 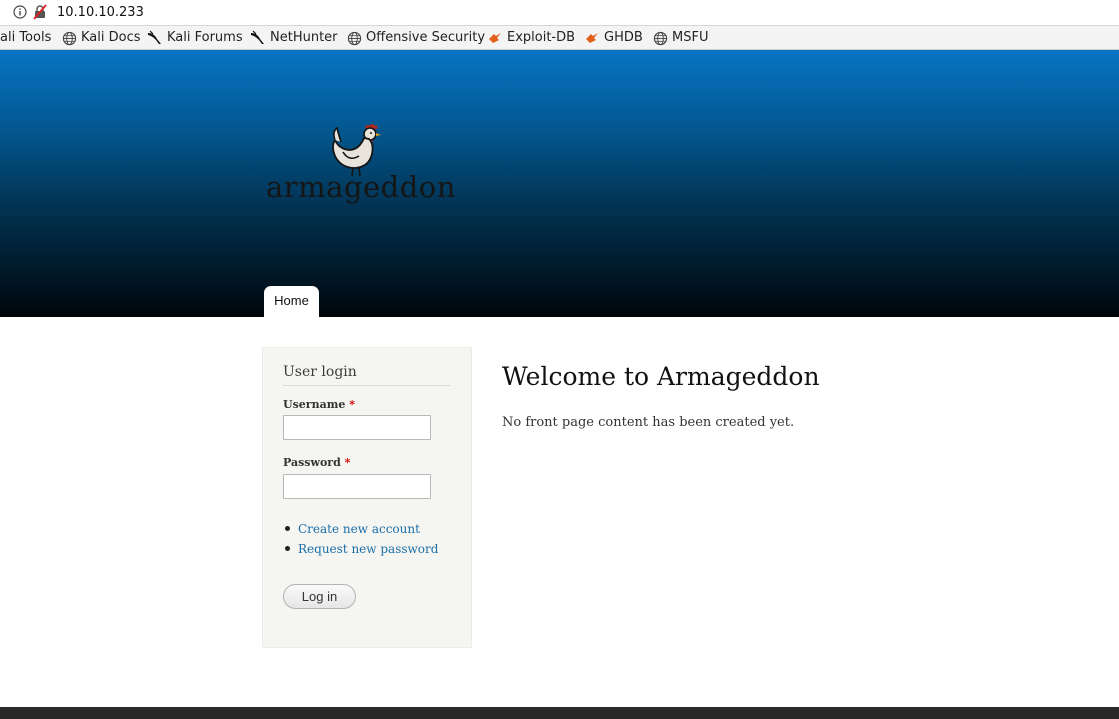 I want to click on browser-url-bar: 10.10.10.233, so click(x=559, y=13).